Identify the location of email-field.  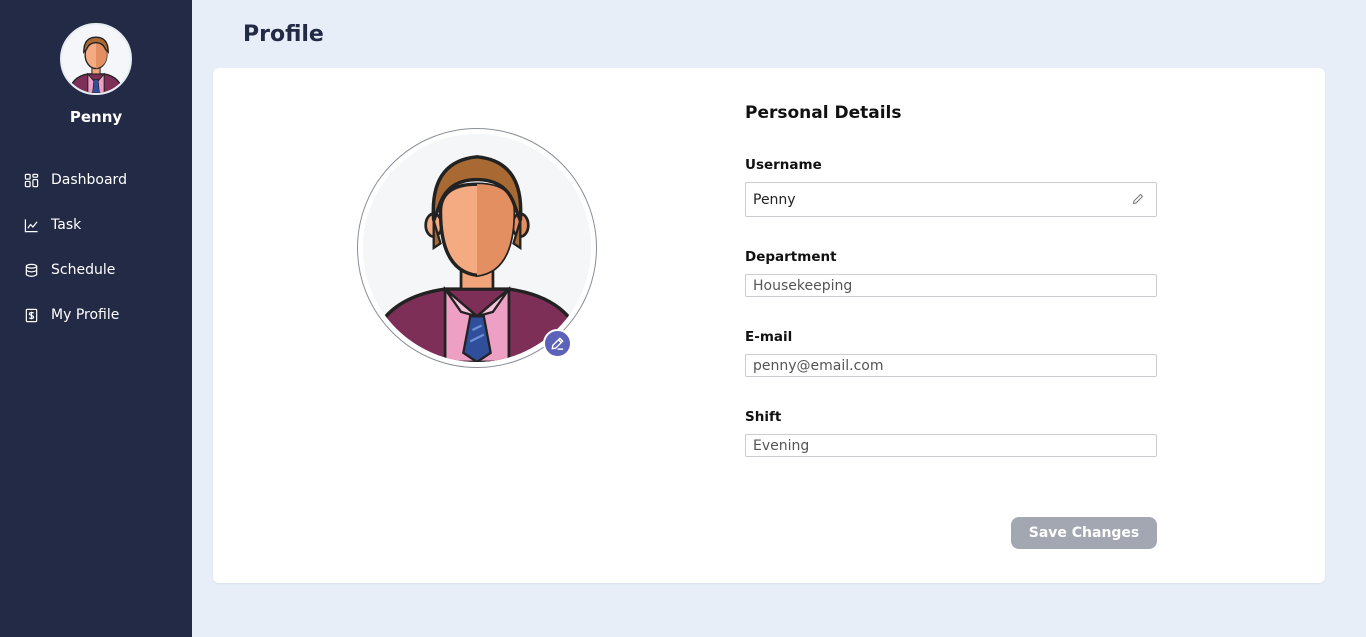
(951, 365).